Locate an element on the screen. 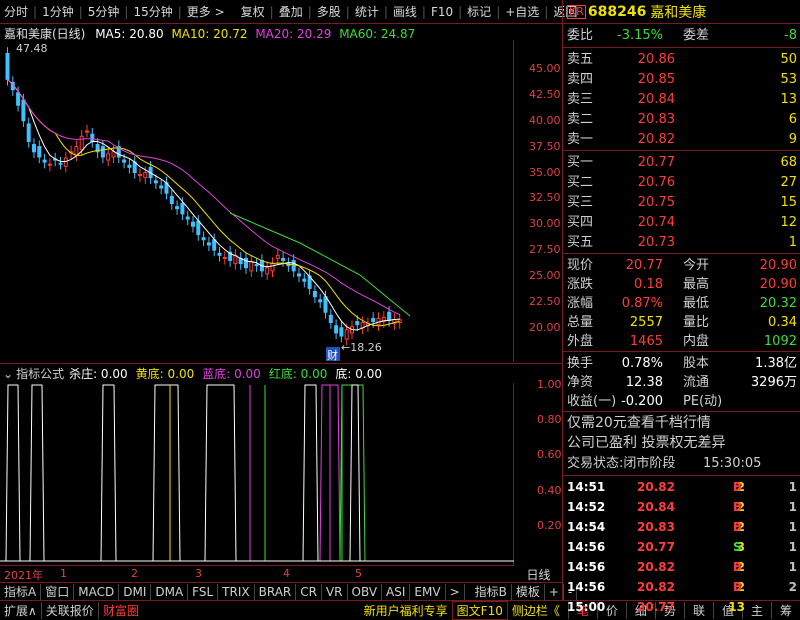 This screenshot has height=620, width=800. quote-label: 总量 is located at coordinates (580, 322).